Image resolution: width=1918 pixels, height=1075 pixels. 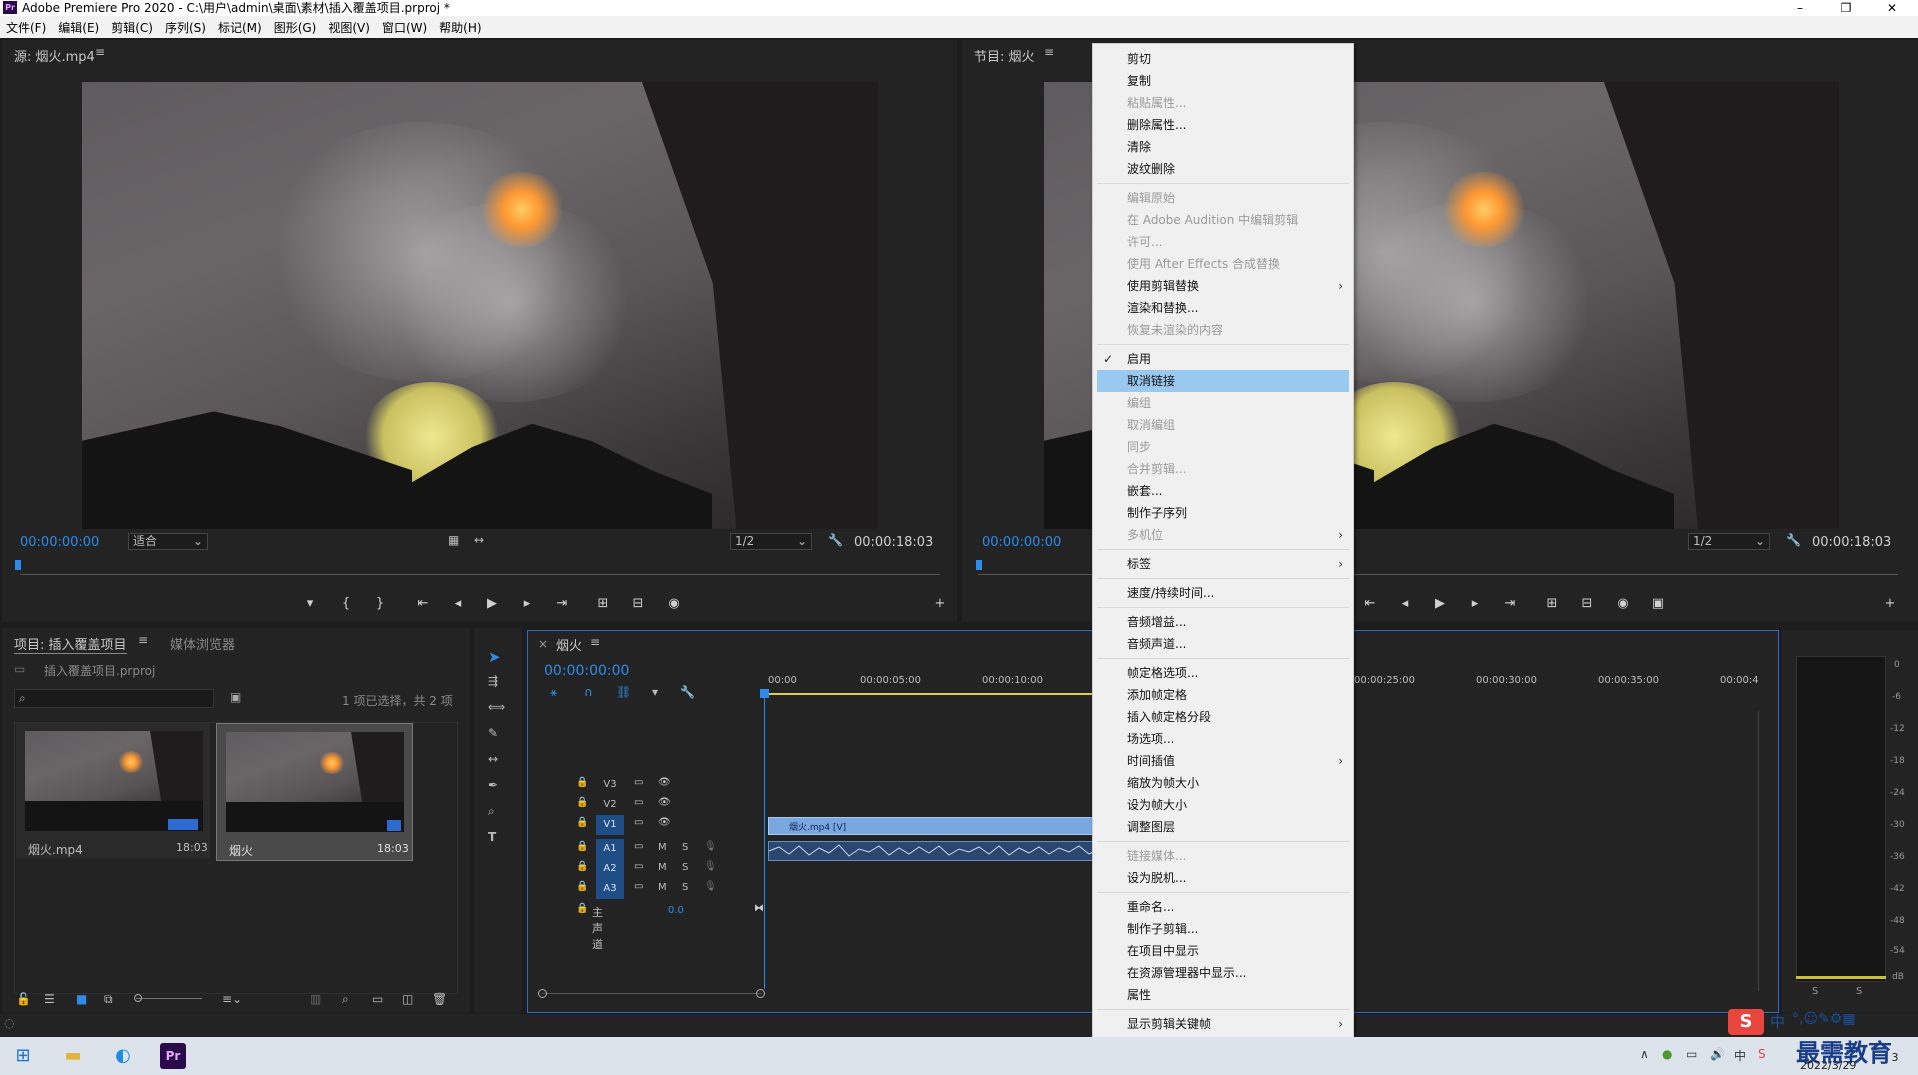 I want to click on menu-graphics: 图形(G), so click(x=295, y=27).